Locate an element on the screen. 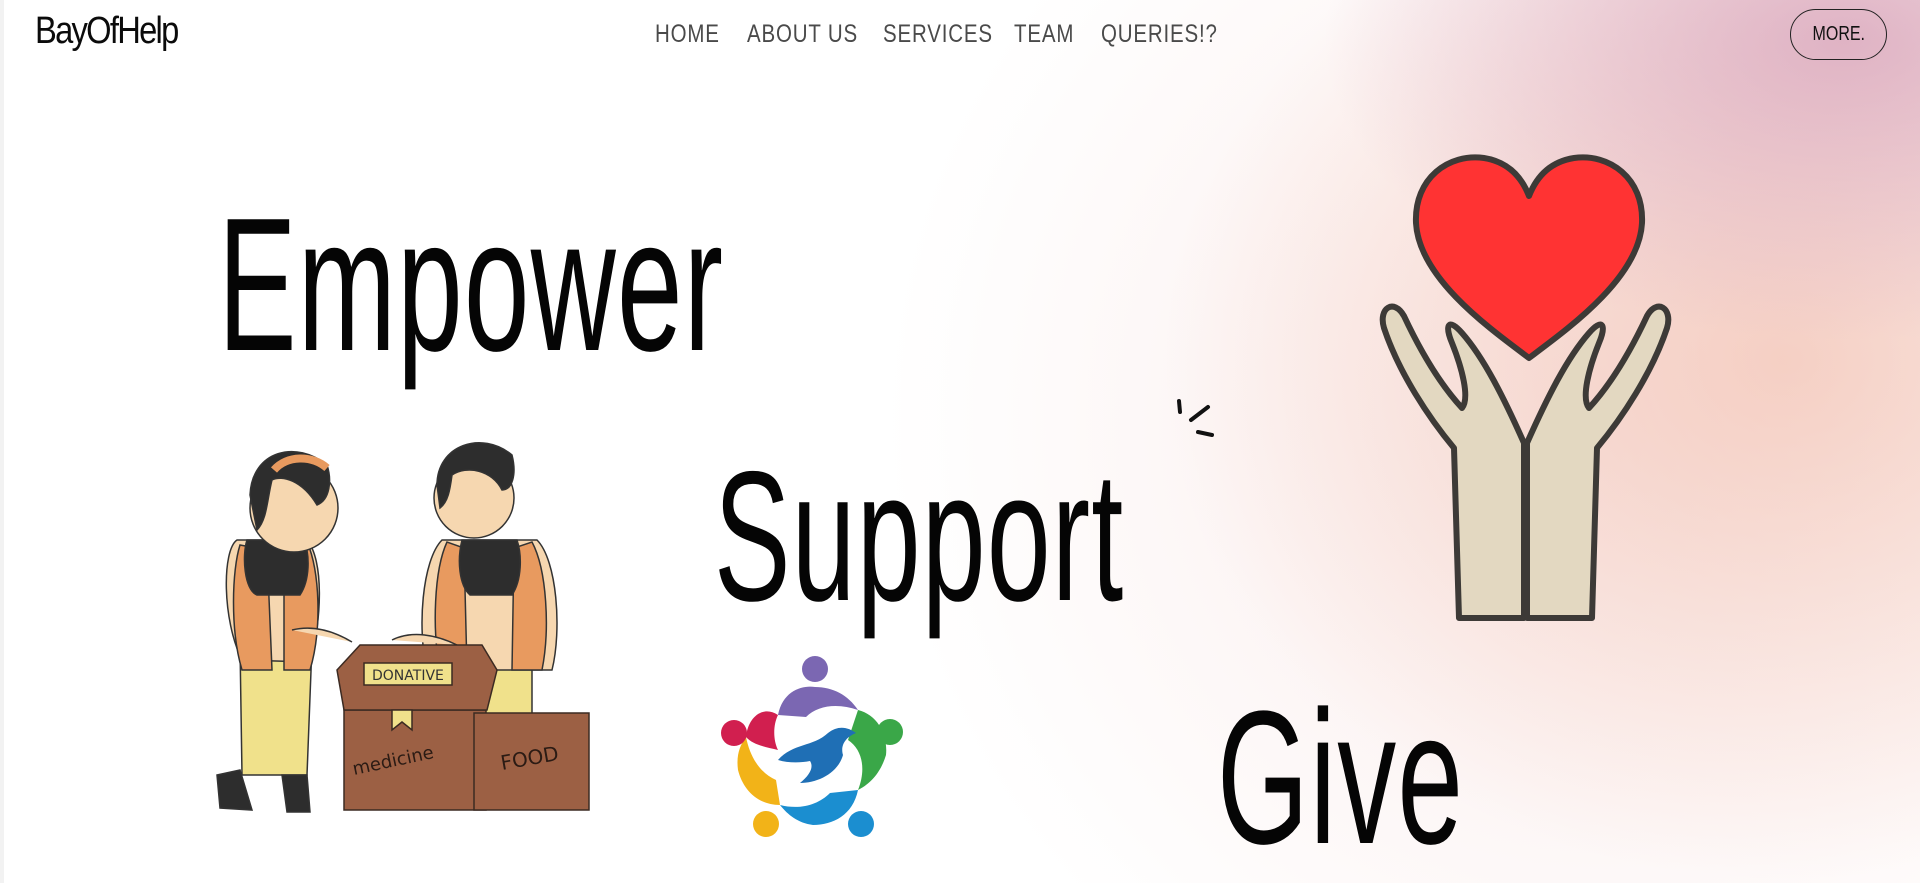  volunteers-donation-icon: DONATIVE medicine FOOD is located at coordinates (403, 627).